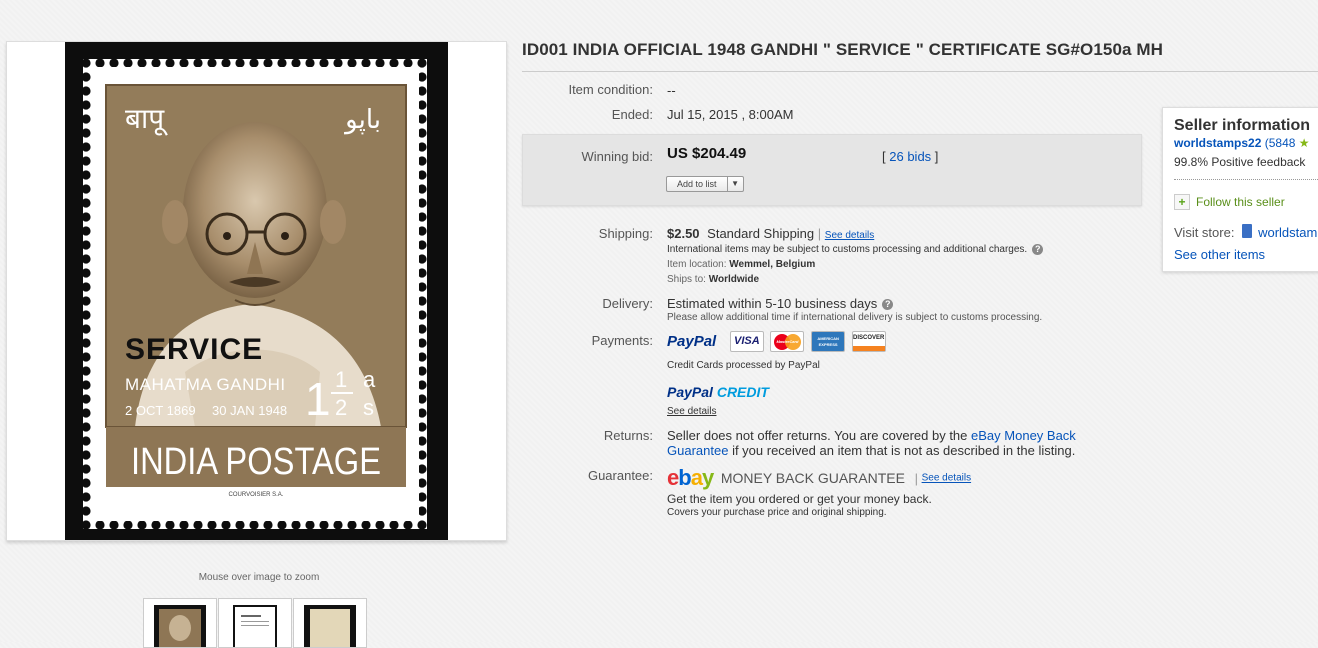  Describe the element at coordinates (610, 89) in the screenshot. I see `condition-label: Item condition:` at that location.